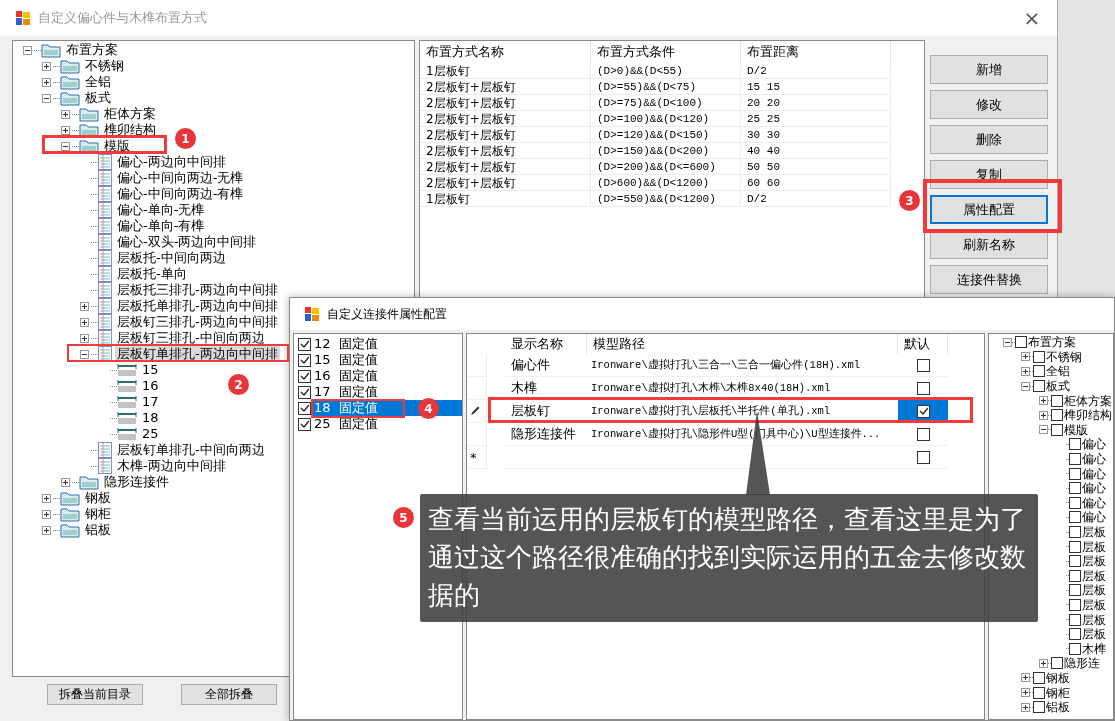 This screenshot has height=721, width=1115. Describe the element at coordinates (197, 322) in the screenshot. I see `tree-item: 层板钉三排孔-两边向中间排` at that location.